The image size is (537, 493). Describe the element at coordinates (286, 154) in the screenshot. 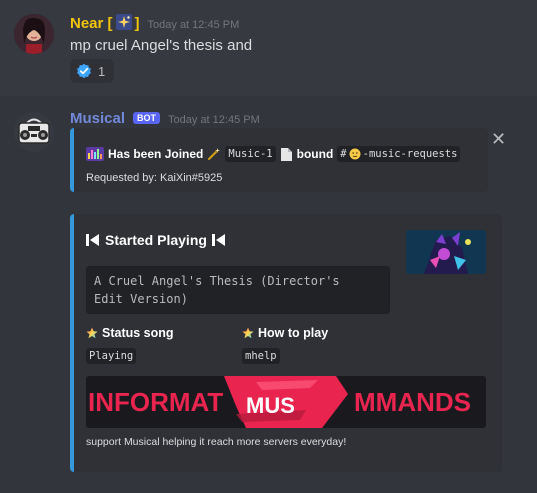

I see `document-icon` at that location.